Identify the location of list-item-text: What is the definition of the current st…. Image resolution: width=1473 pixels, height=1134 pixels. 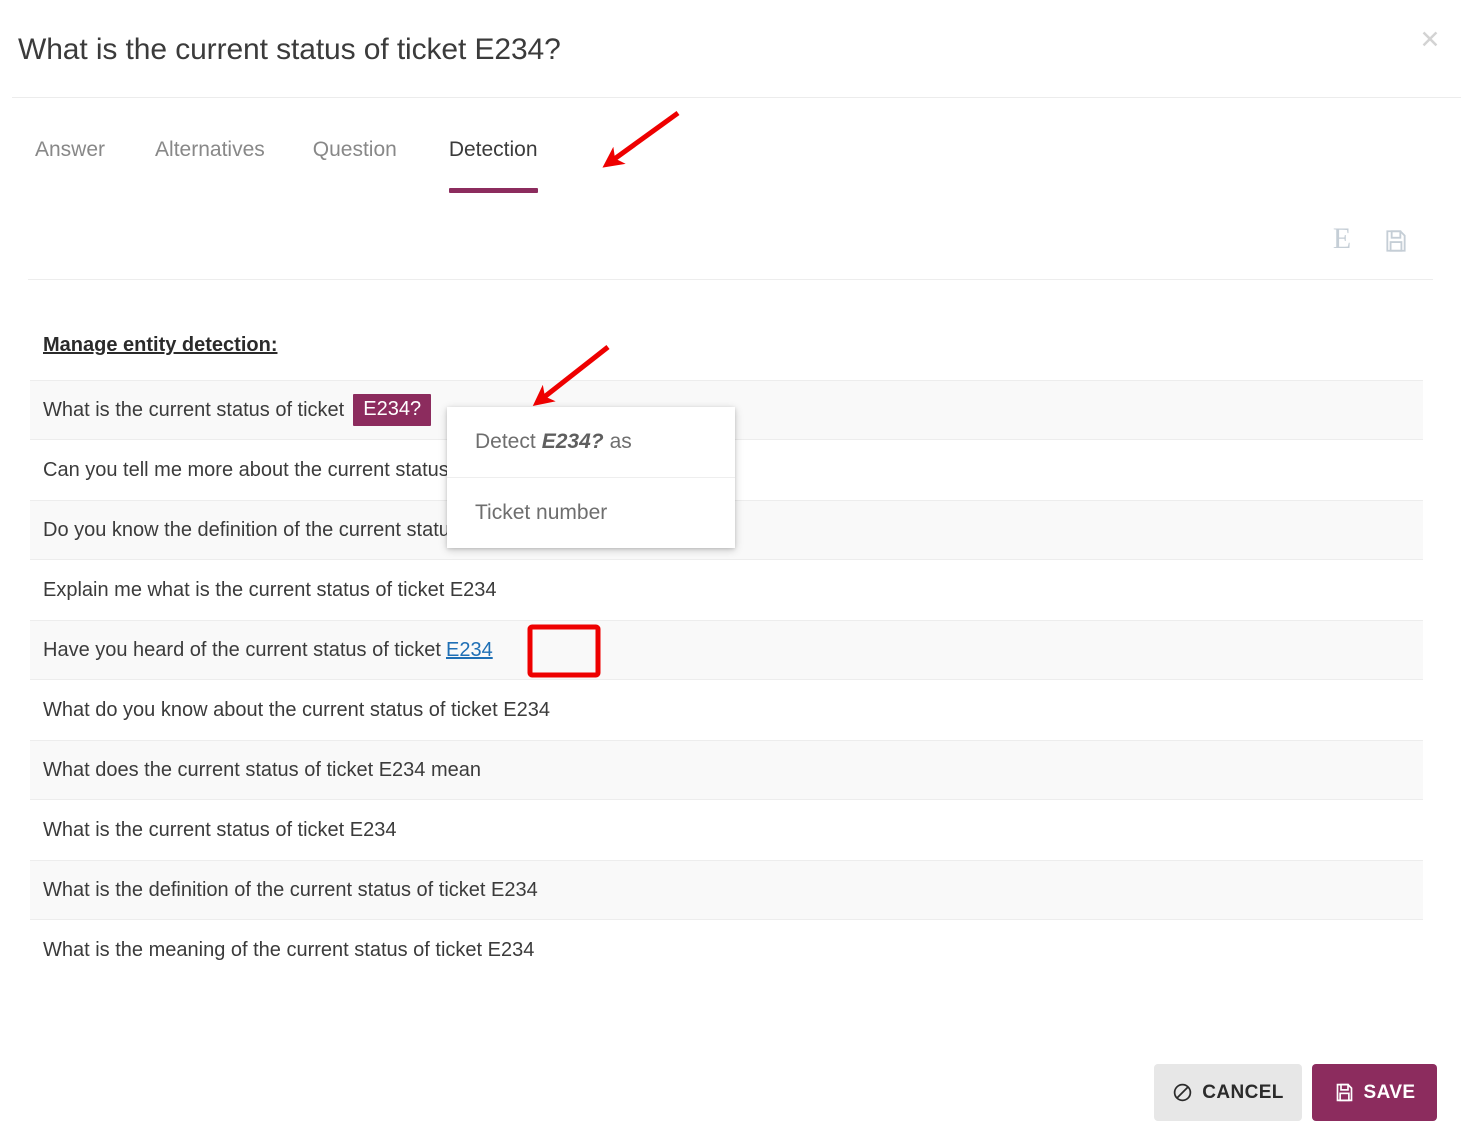
(290, 889).